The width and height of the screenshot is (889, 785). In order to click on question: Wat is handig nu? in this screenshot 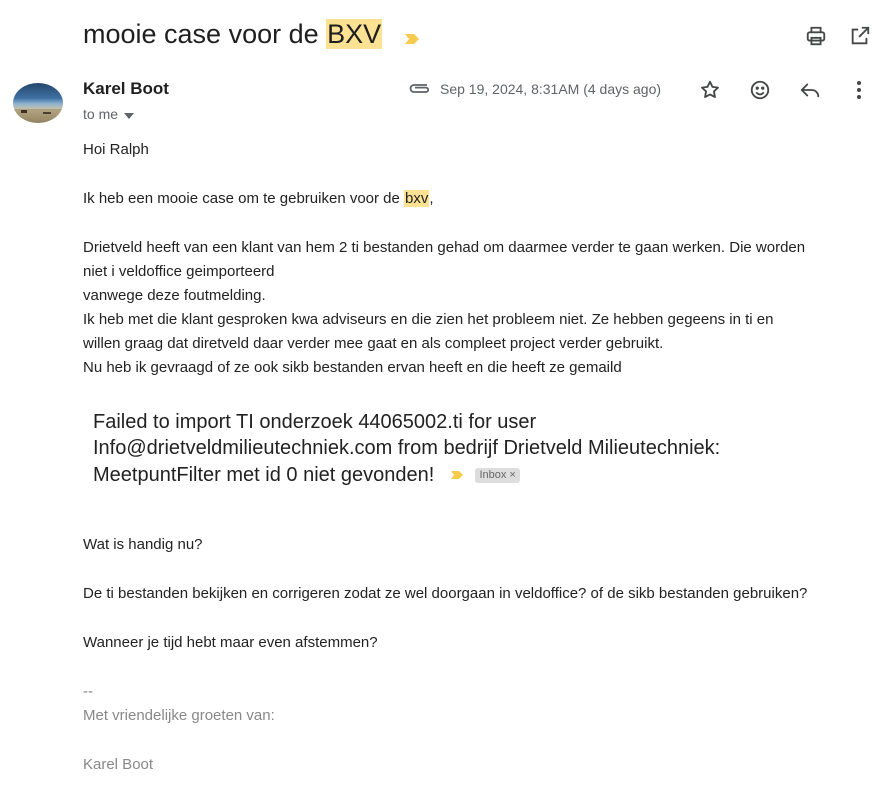, I will do `click(143, 544)`.